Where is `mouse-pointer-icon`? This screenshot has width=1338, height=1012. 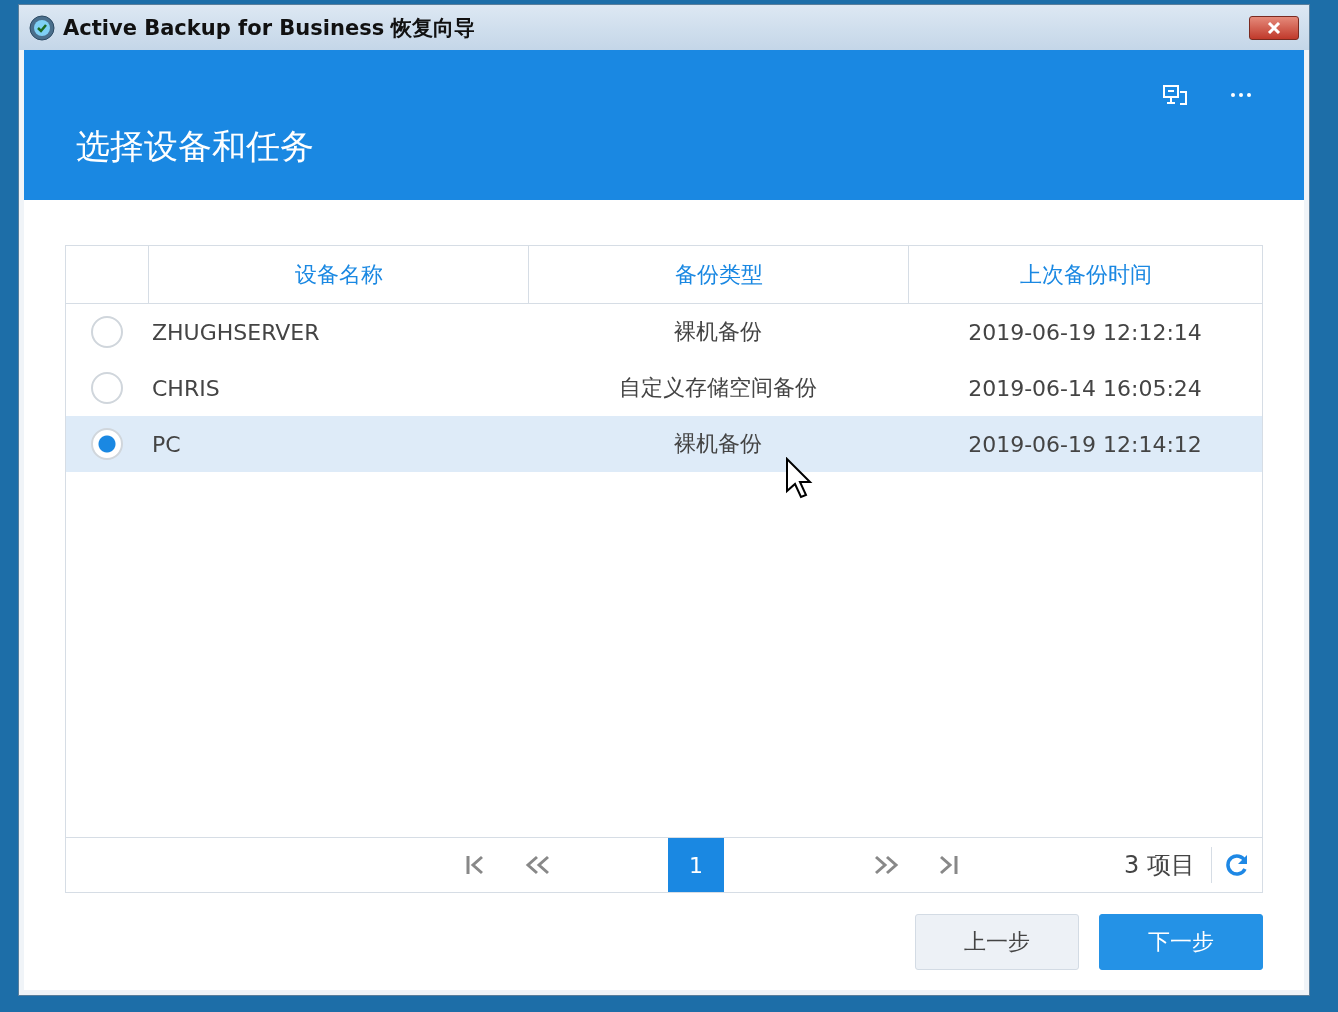
mouse-pointer-icon is located at coordinates (799, 479).